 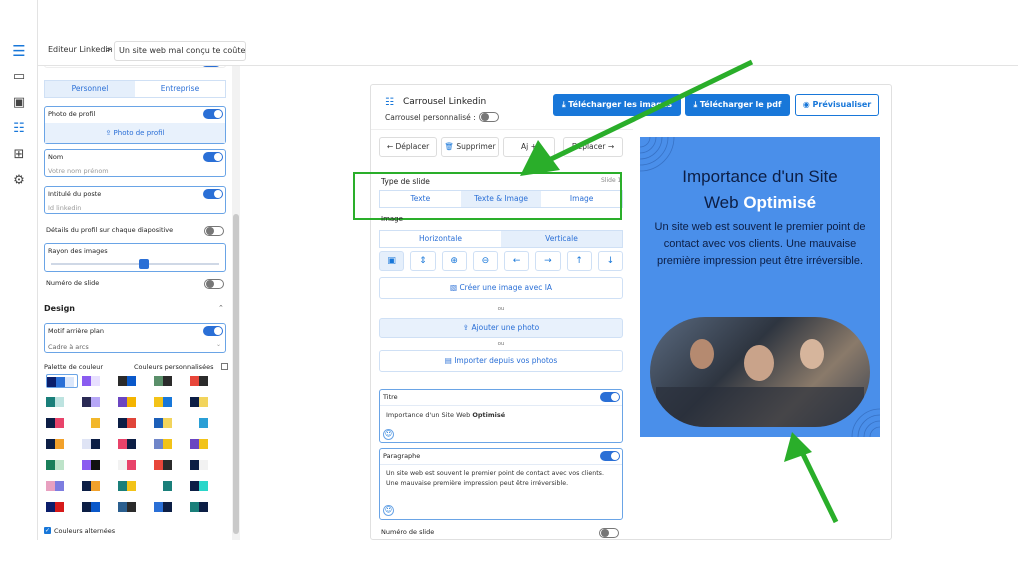 What do you see at coordinates (78, 171) in the screenshot?
I see `name-input: Votre nom prénom` at bounding box center [78, 171].